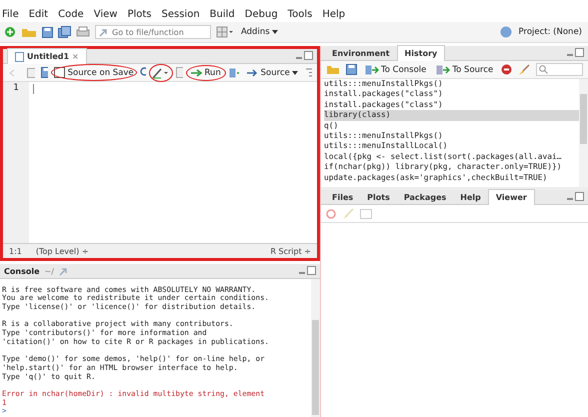 This screenshot has height=417, width=588. I want to click on outline-icon, so click(309, 72).